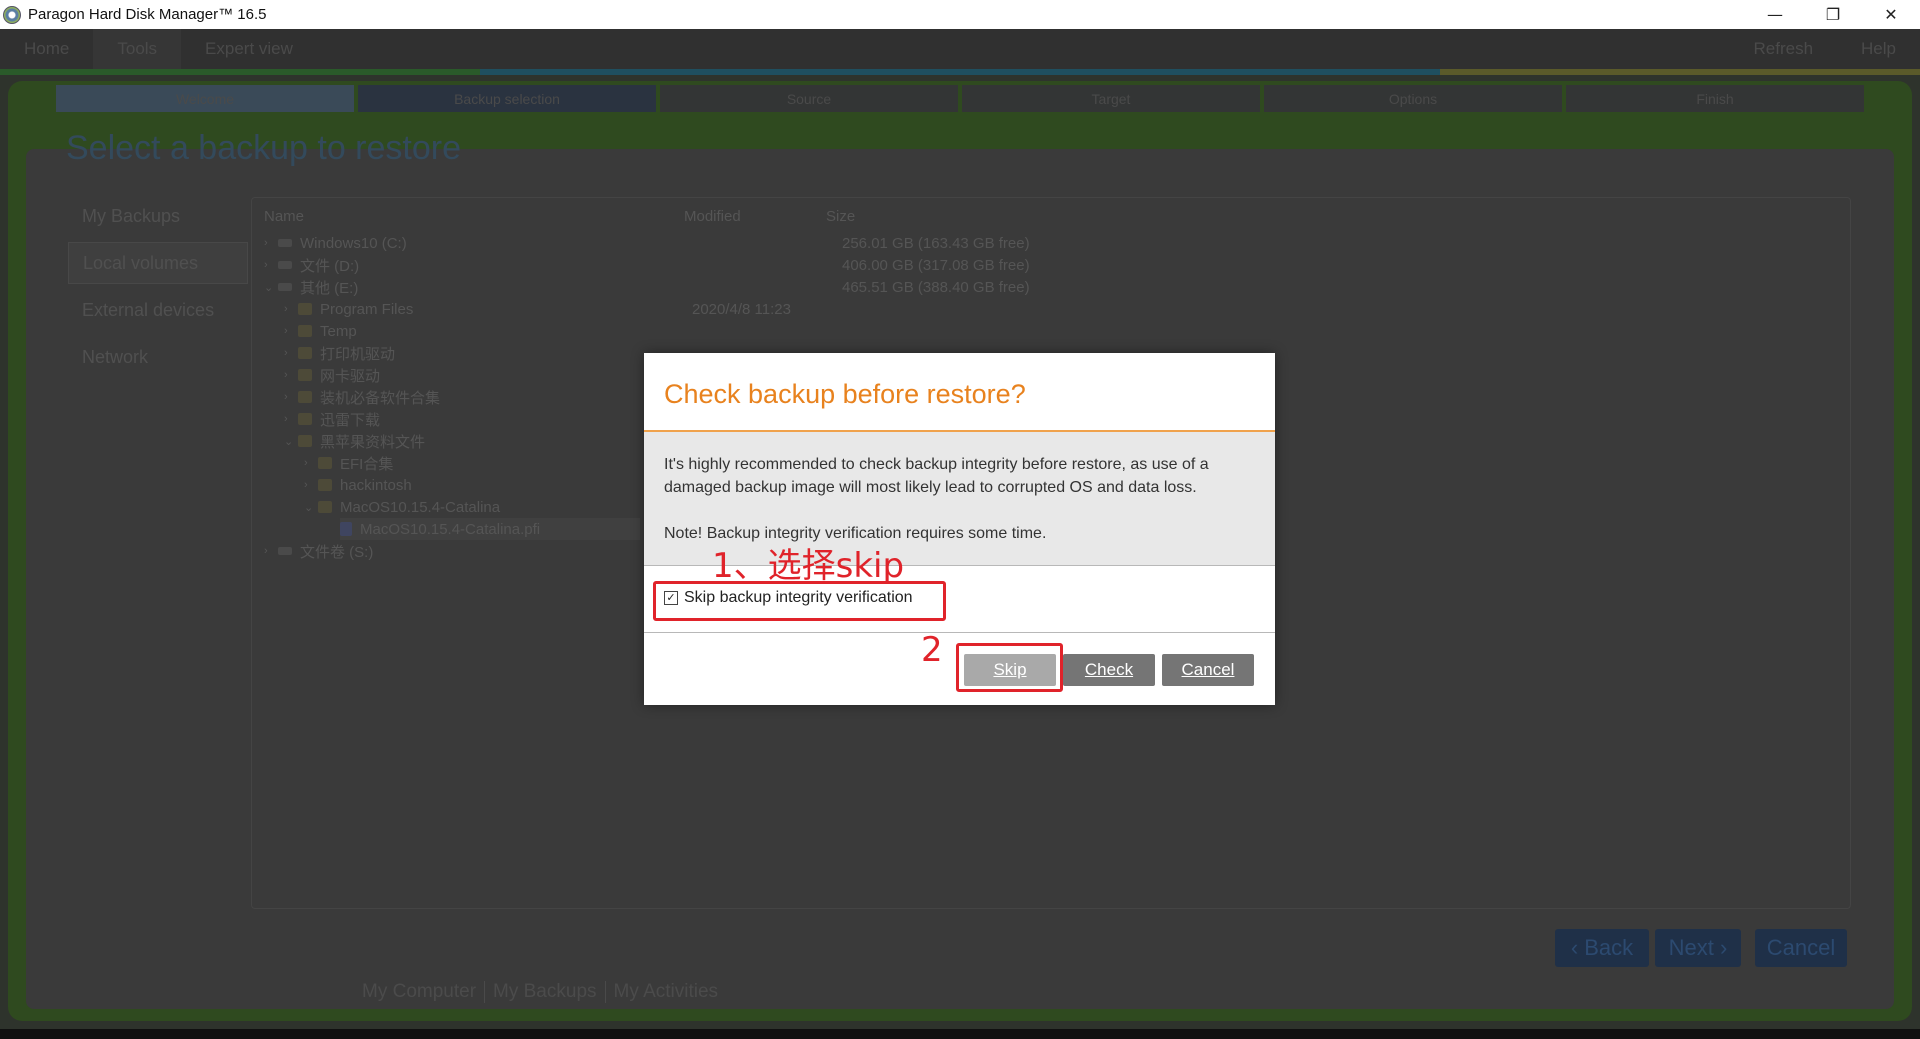  I want to click on tab-my-activities: My Activities, so click(666, 992).